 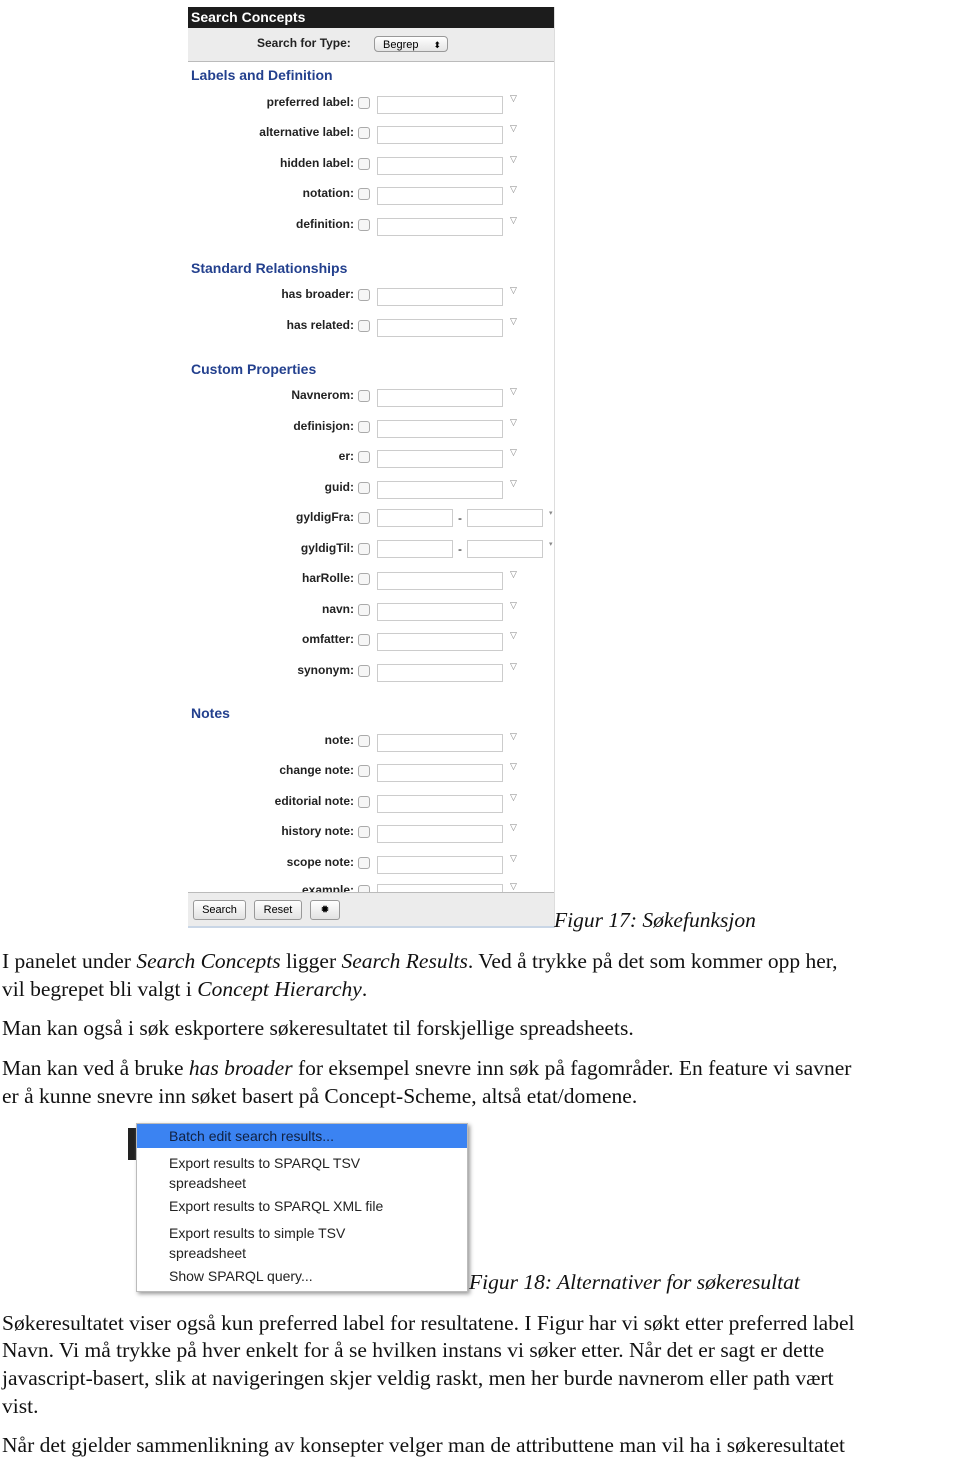 I want to click on reset-button: Reset, so click(x=278, y=910).